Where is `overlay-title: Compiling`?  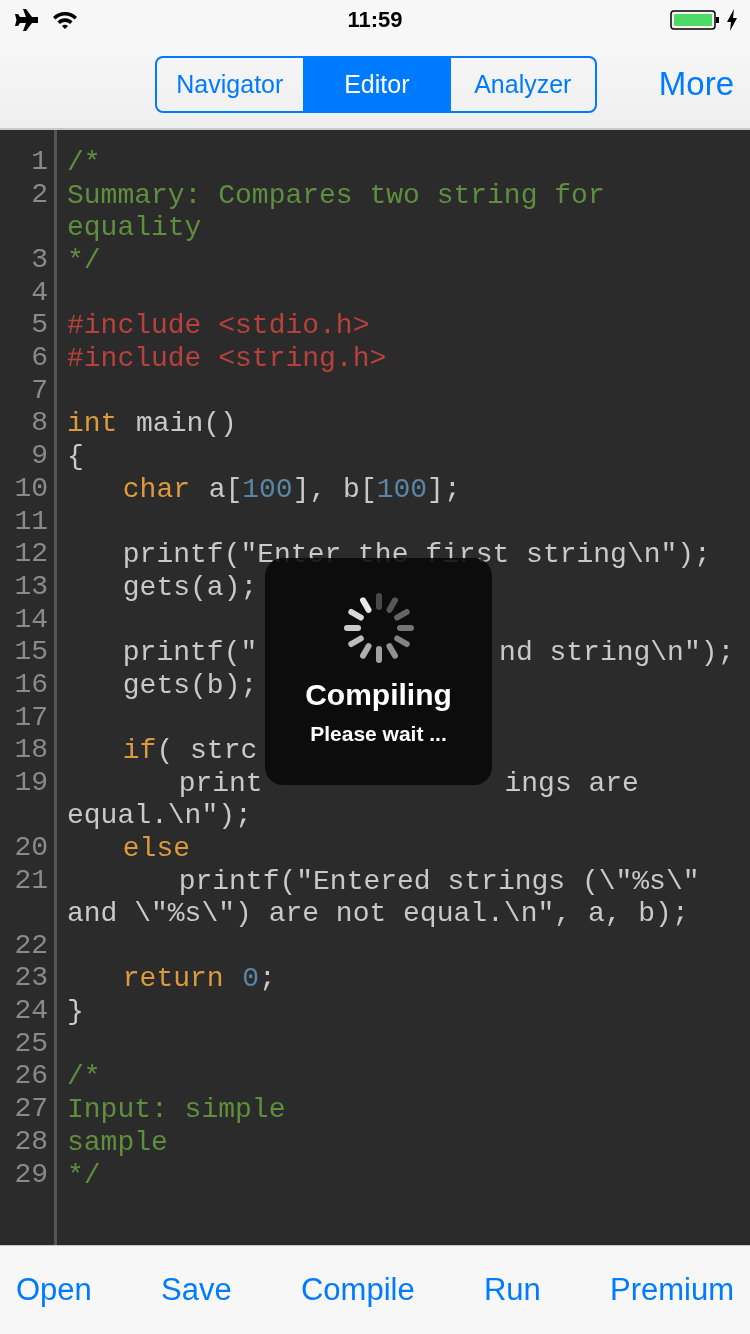
overlay-title: Compiling is located at coordinates (378, 695).